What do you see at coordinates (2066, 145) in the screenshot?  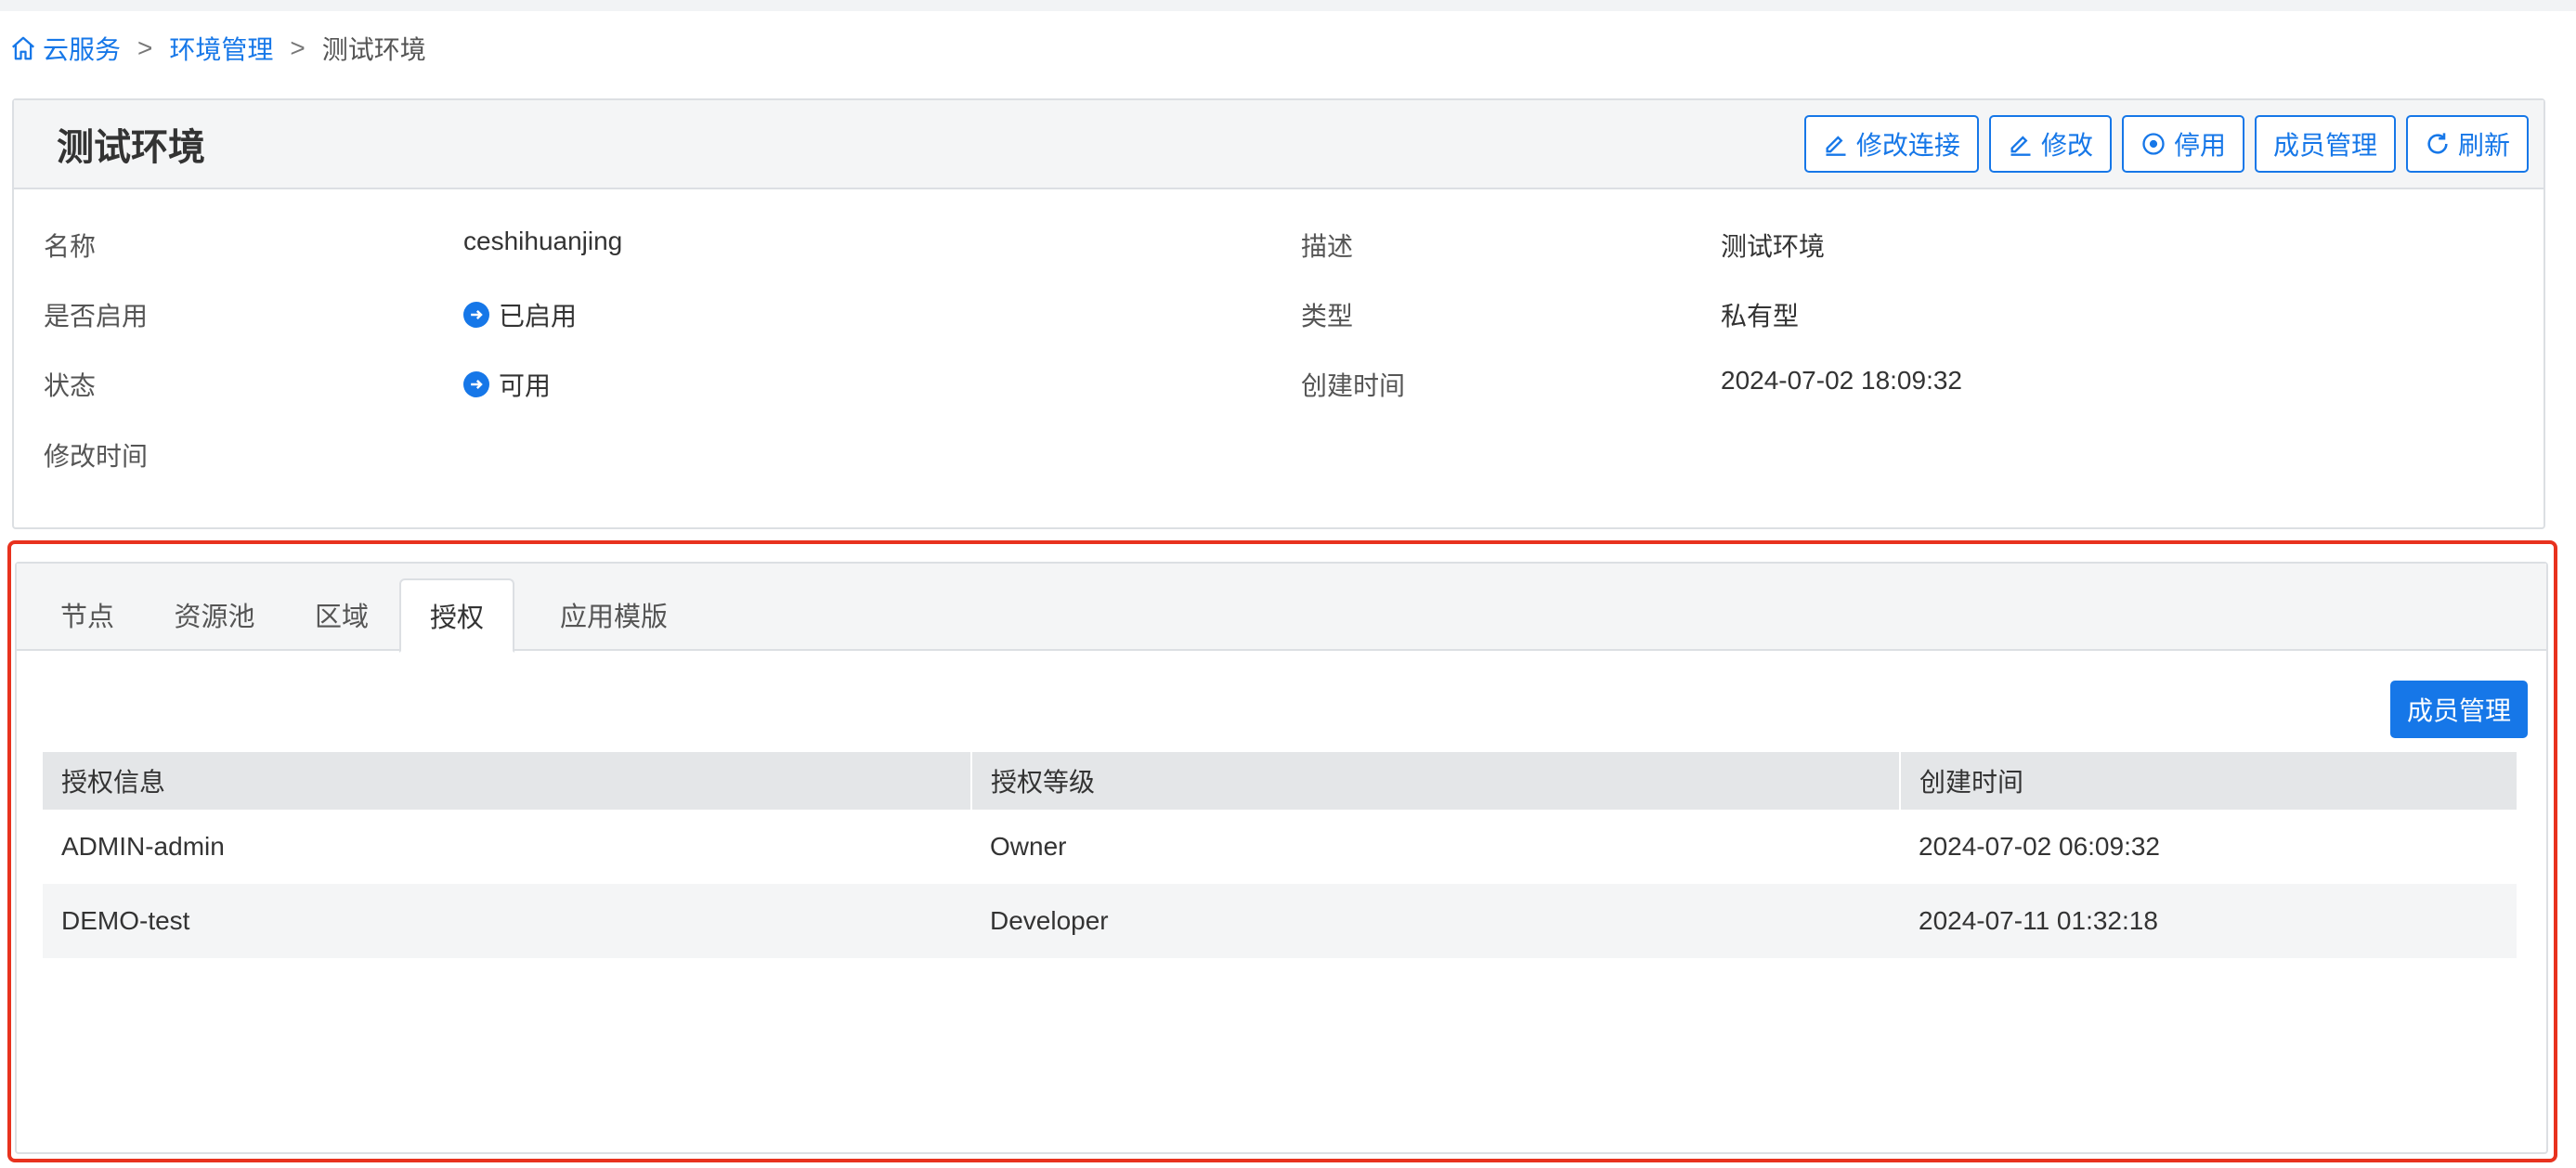 I see `edit-label: 修改` at bounding box center [2066, 145].